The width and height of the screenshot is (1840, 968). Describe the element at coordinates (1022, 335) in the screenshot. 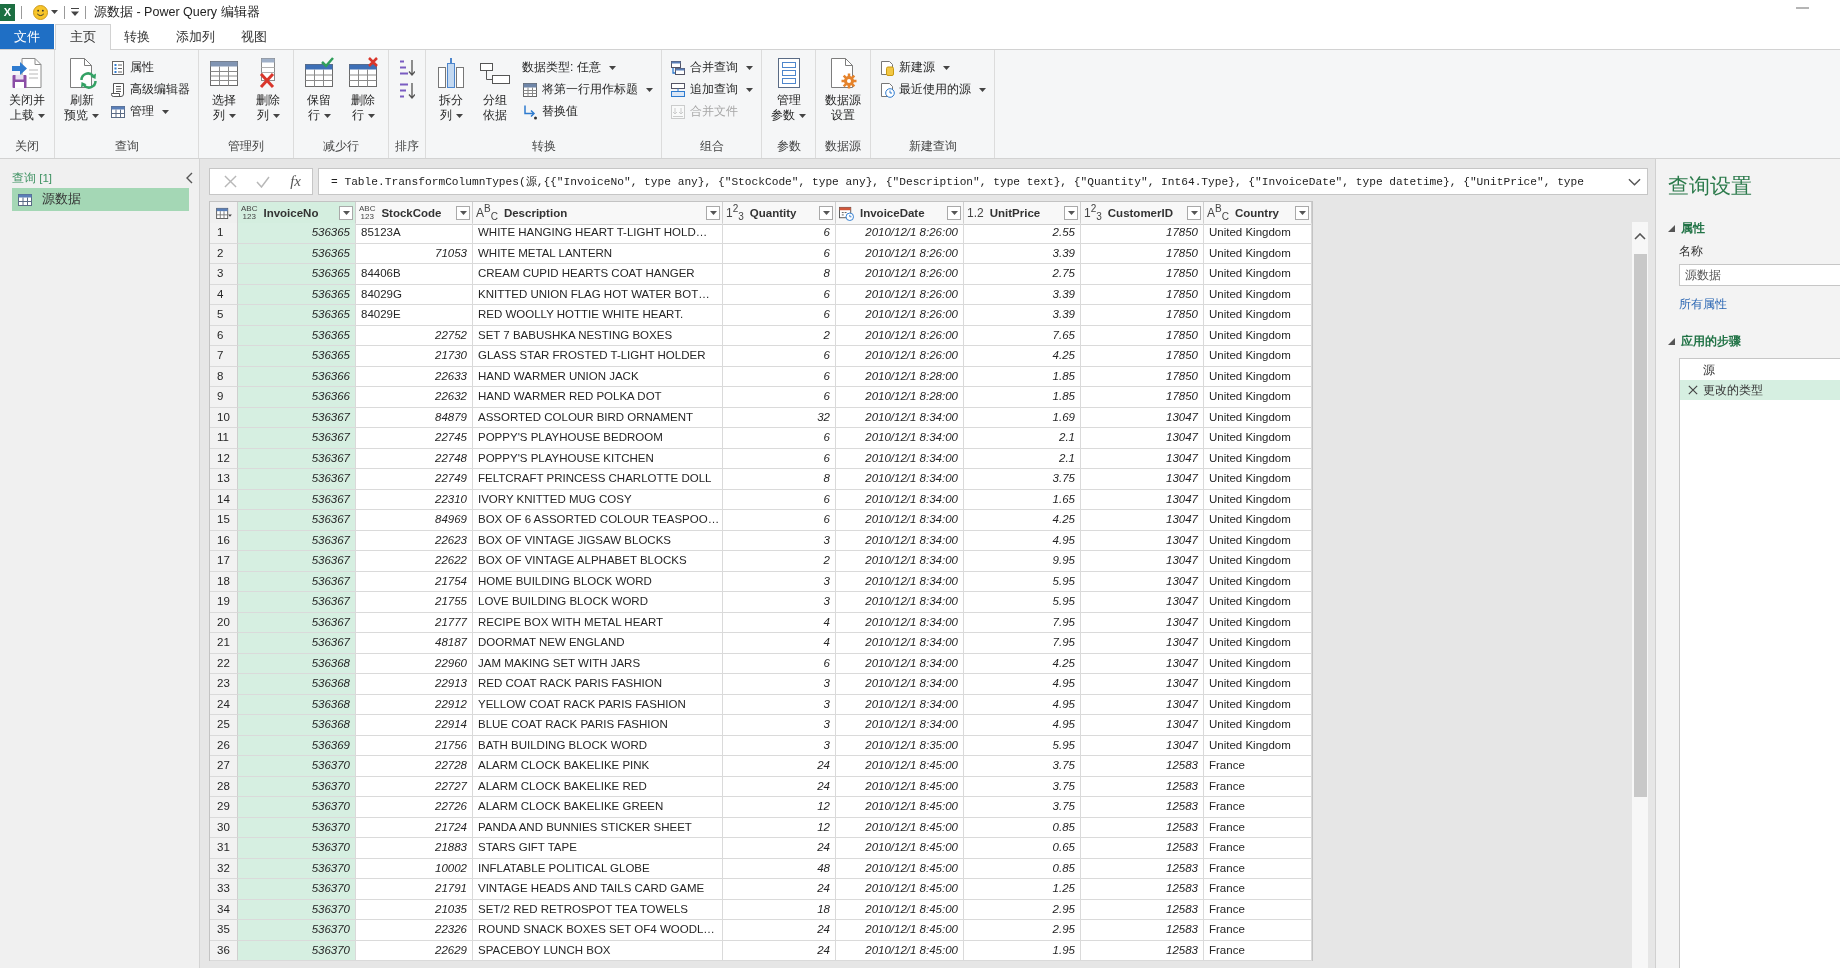

I see `table-cell: 7.65` at that location.